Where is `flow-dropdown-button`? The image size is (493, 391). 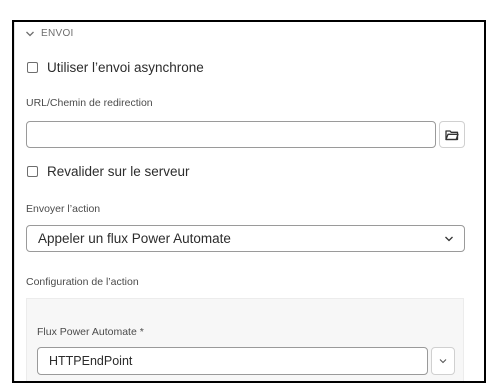
flow-dropdown-button is located at coordinates (443, 361).